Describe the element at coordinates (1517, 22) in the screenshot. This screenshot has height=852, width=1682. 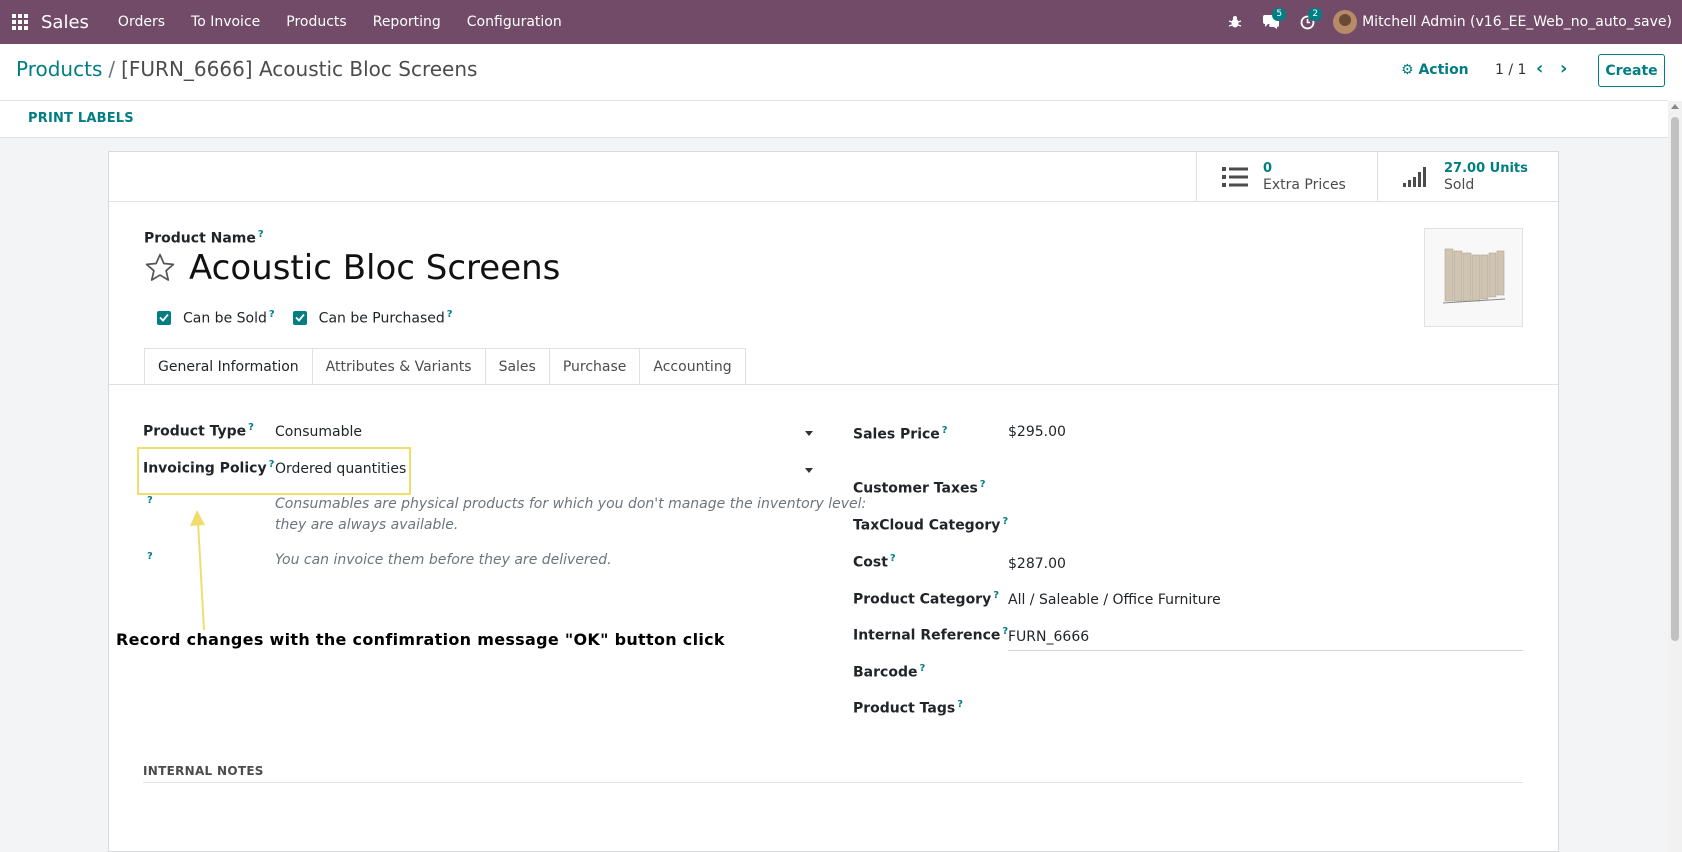
I see `user-name: Mitchell Admin (v16_EE_Web_no_auto_save)` at that location.